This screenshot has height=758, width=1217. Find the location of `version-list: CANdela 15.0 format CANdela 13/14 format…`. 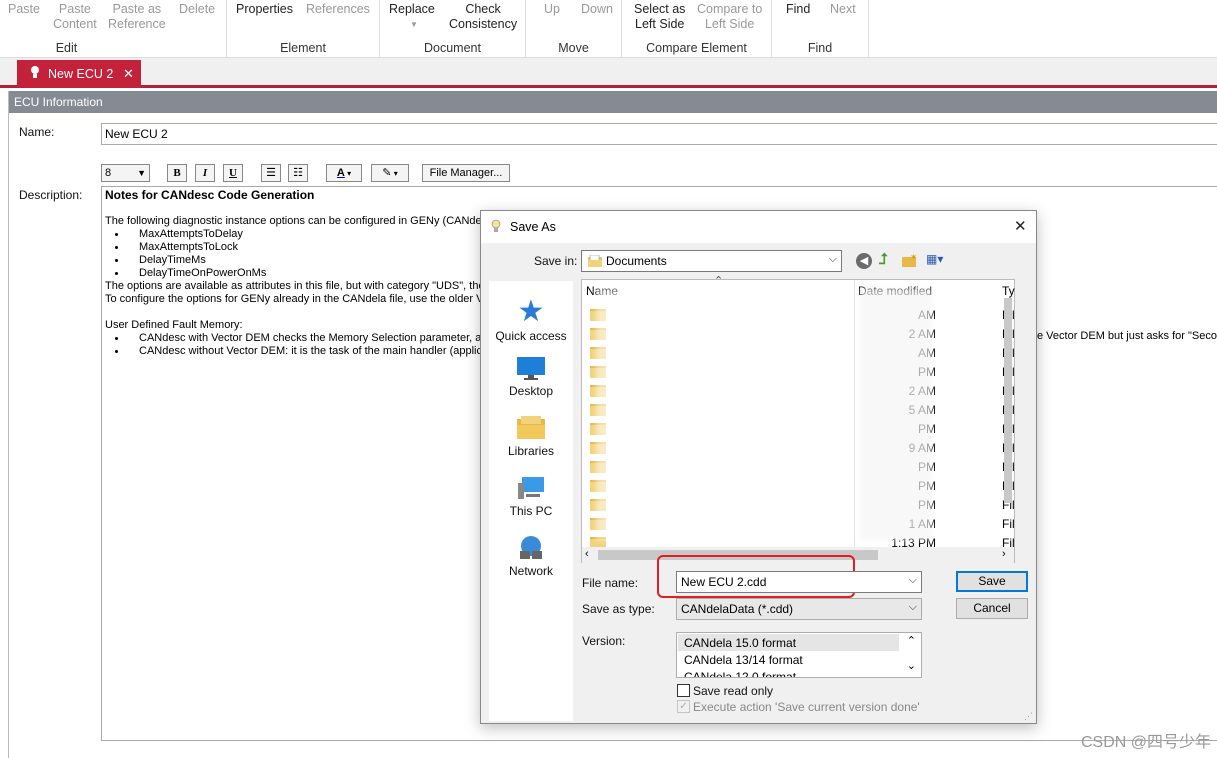

version-list: CANdela 15.0 format CANdela 13/14 format… is located at coordinates (799, 655).